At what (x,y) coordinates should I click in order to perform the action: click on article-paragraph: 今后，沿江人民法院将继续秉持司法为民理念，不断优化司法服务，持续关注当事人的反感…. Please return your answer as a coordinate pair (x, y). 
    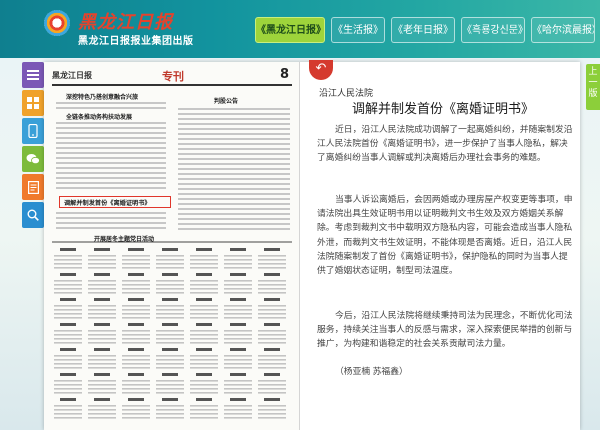
    Looking at the image, I should click on (445, 329).